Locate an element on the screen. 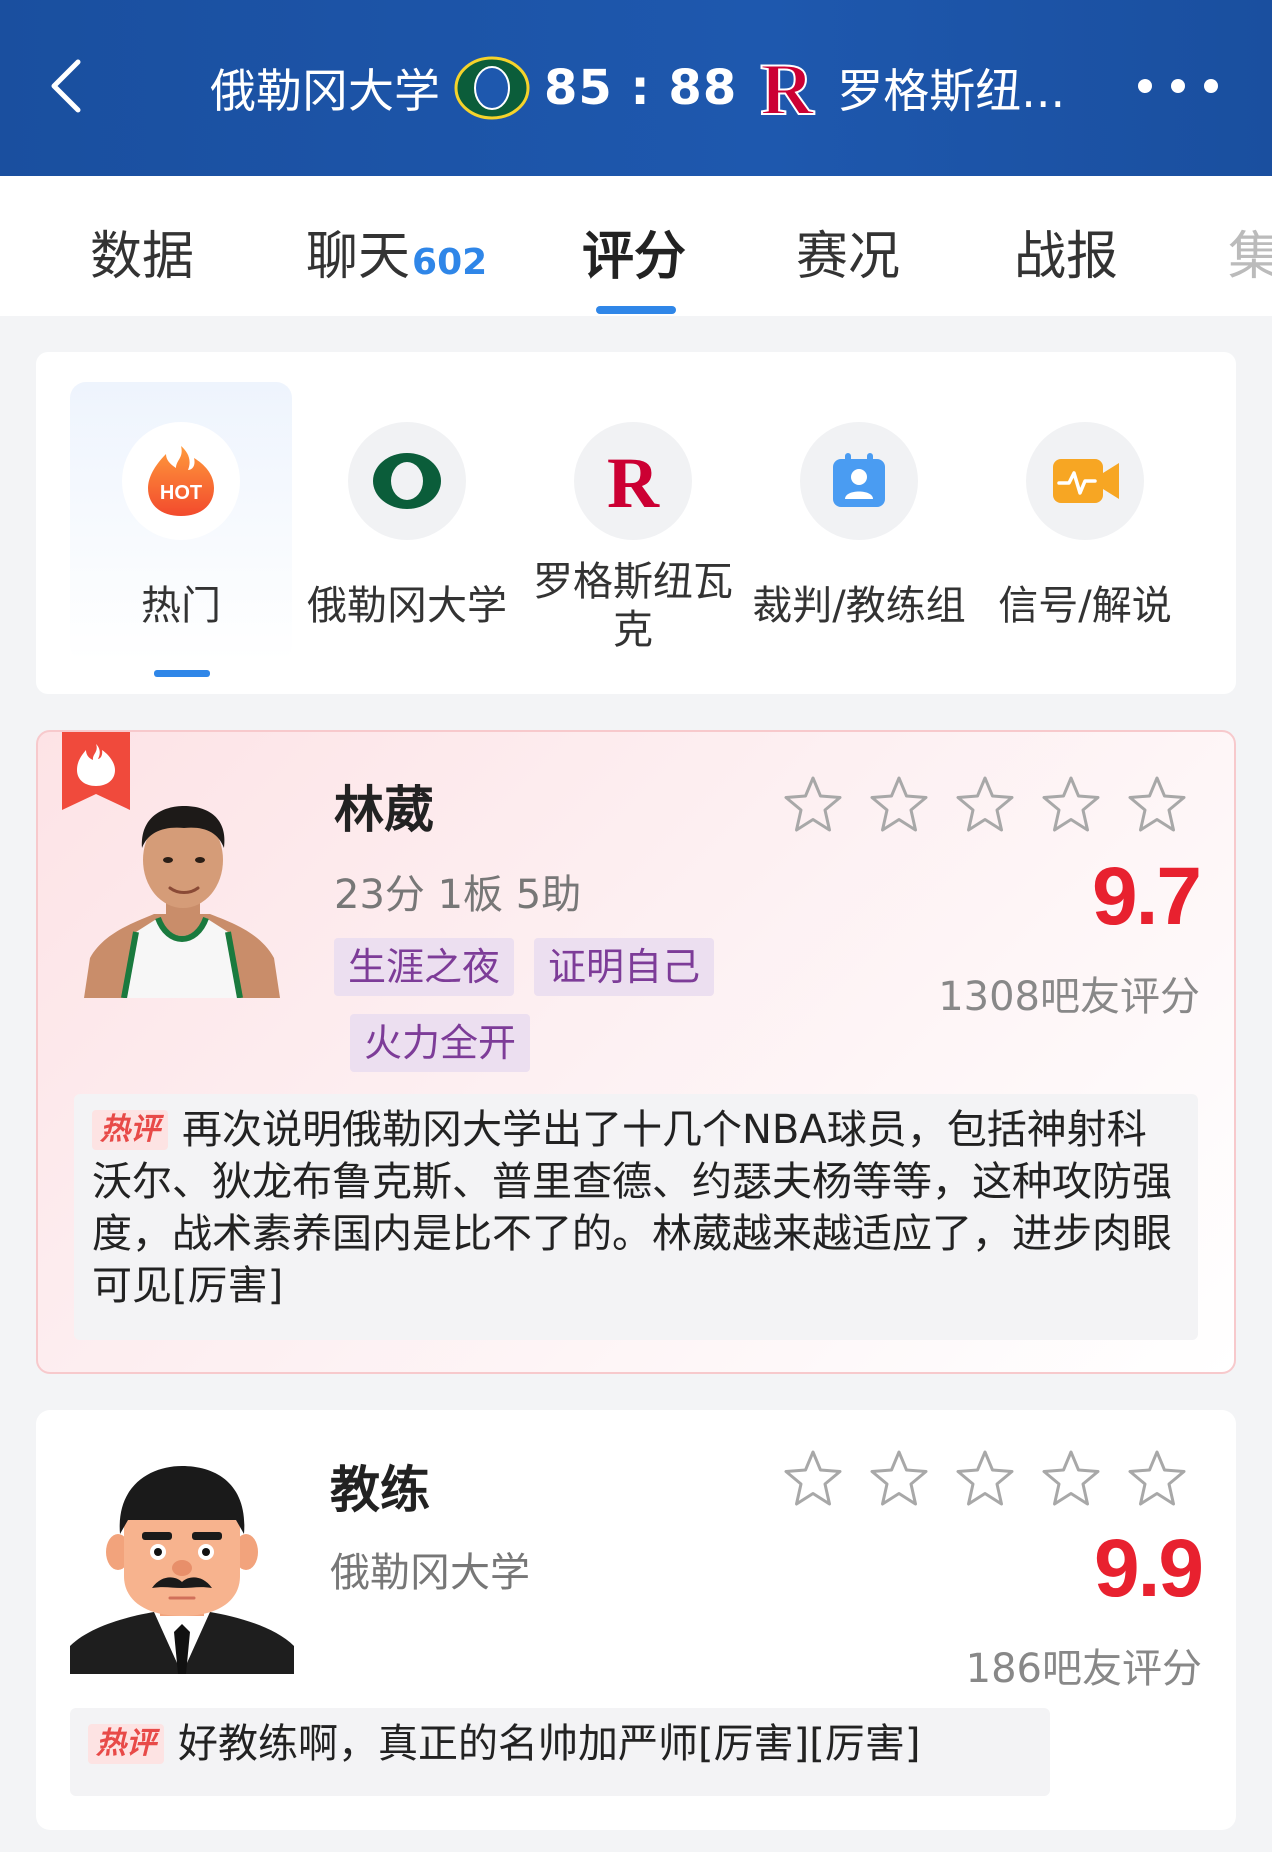 This screenshot has height=1852, width=1272. chat-count-badge: 602 is located at coordinates (450, 262).